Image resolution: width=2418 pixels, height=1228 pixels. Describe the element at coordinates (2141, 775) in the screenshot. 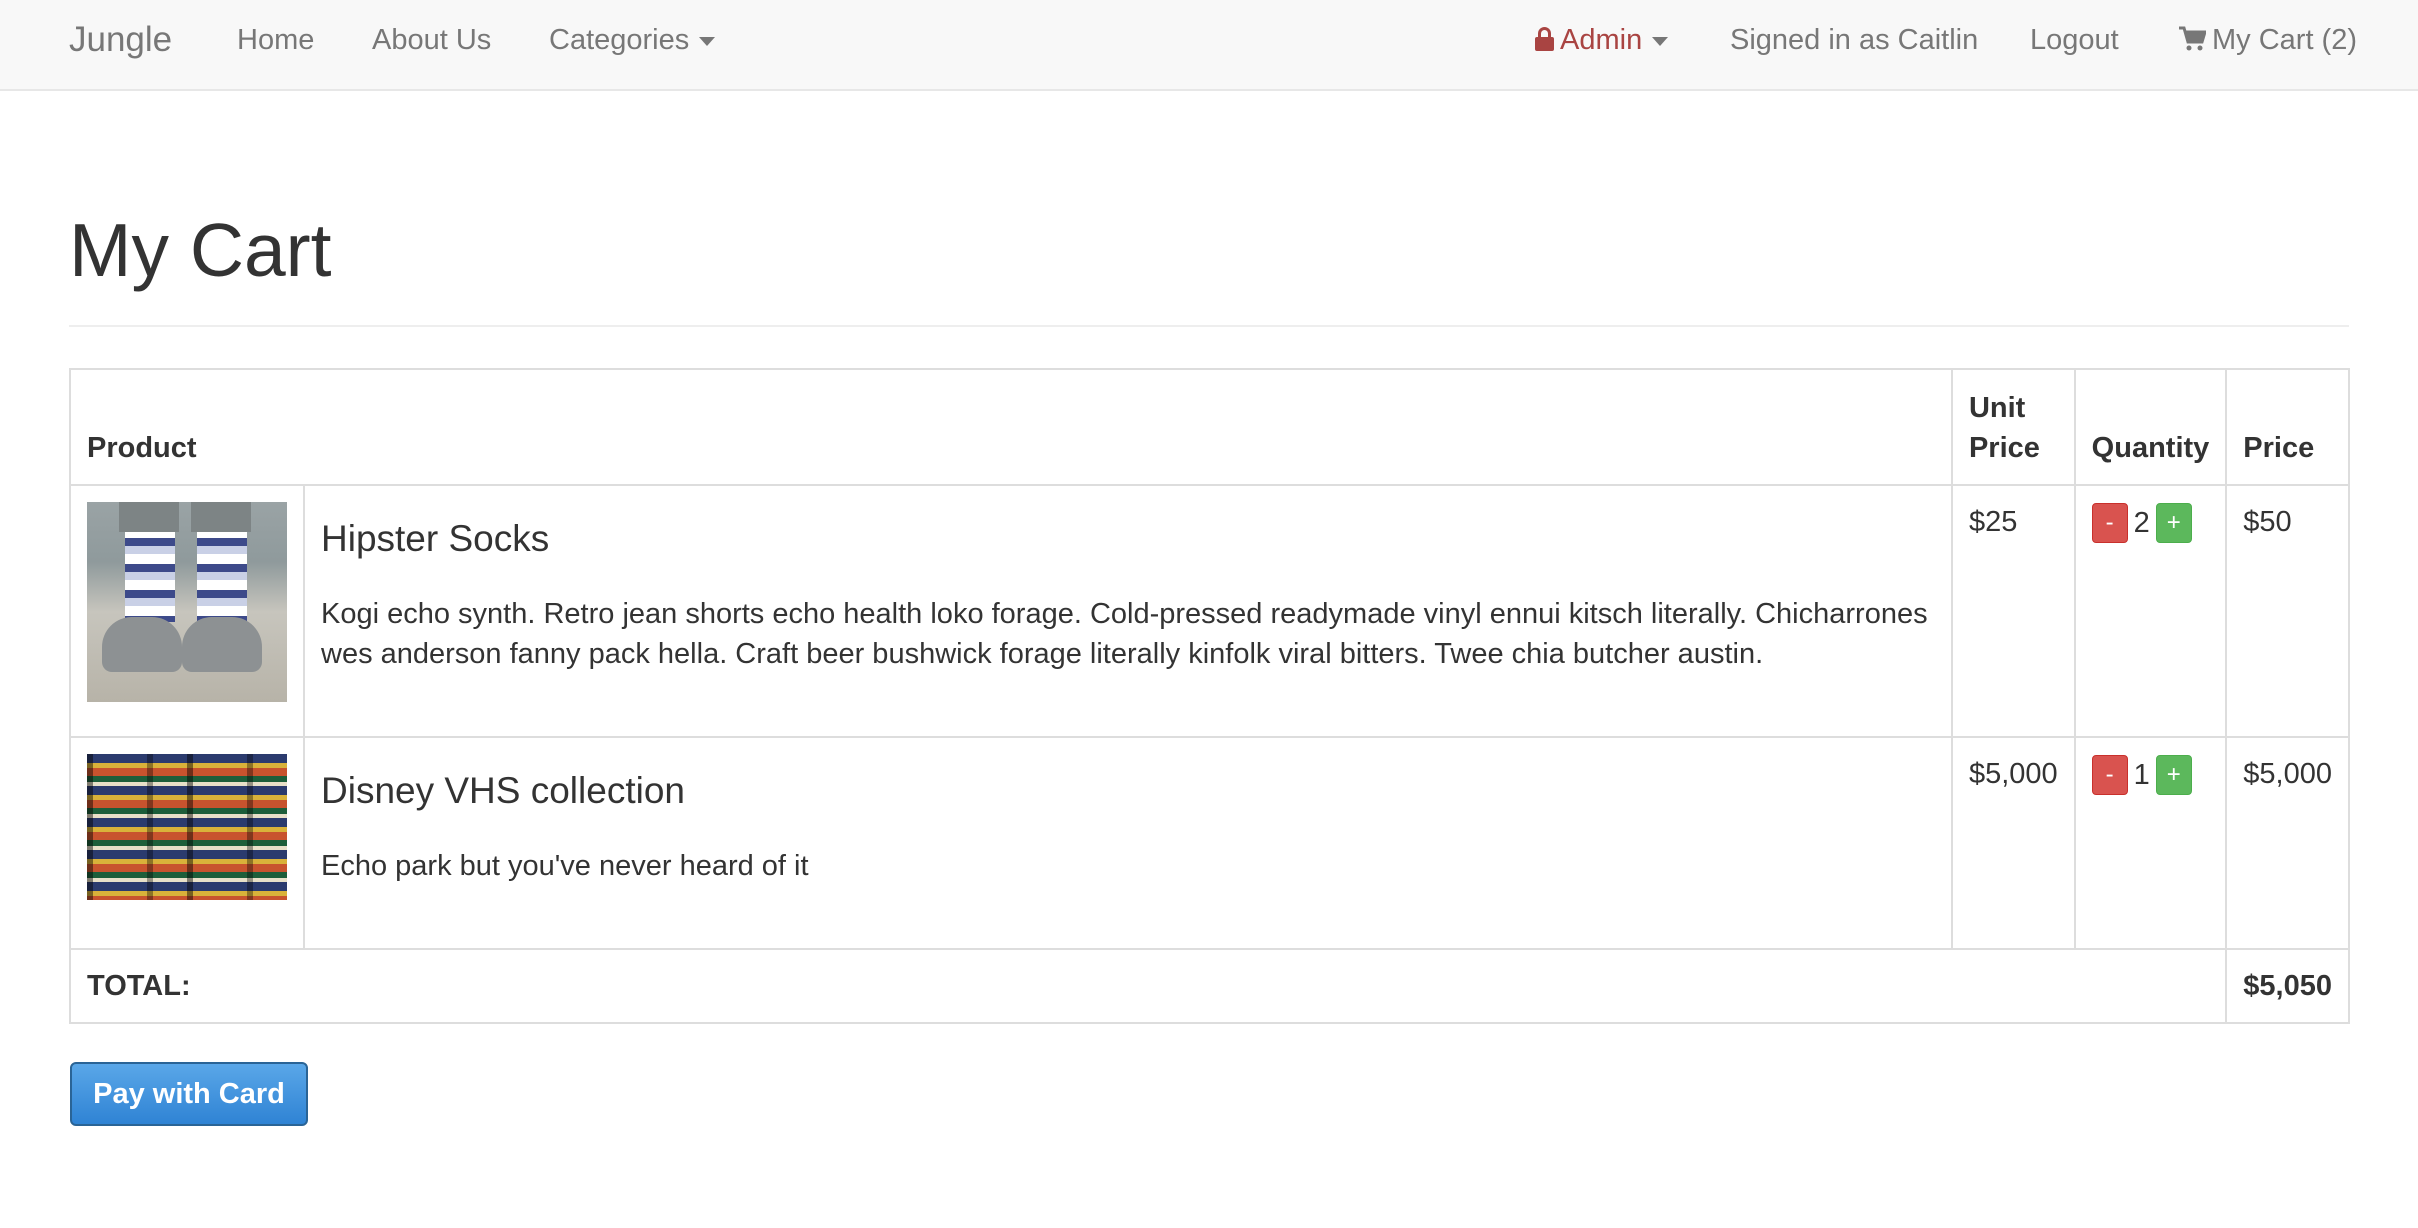

I see `quantity-value: 1` at that location.